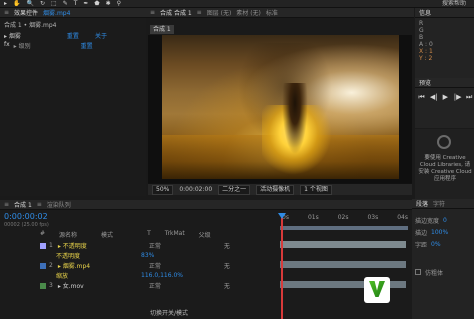  I want to click on paragraph-tabs: 段落 字符, so click(443, 204).